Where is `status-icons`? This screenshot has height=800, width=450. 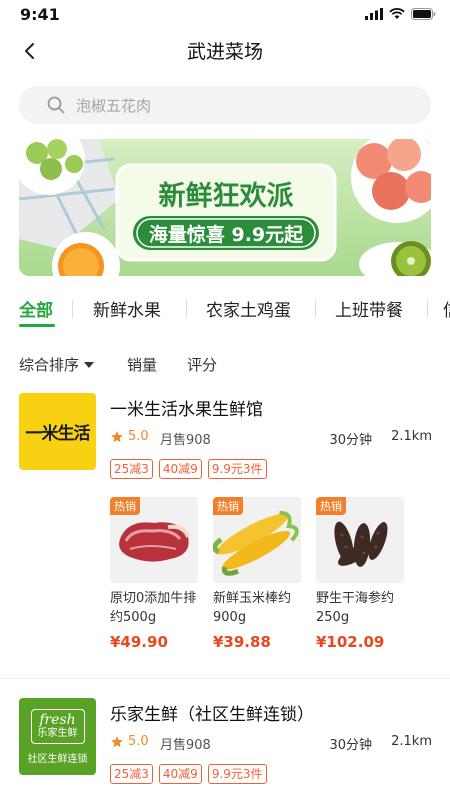 status-icons is located at coordinates (400, 14).